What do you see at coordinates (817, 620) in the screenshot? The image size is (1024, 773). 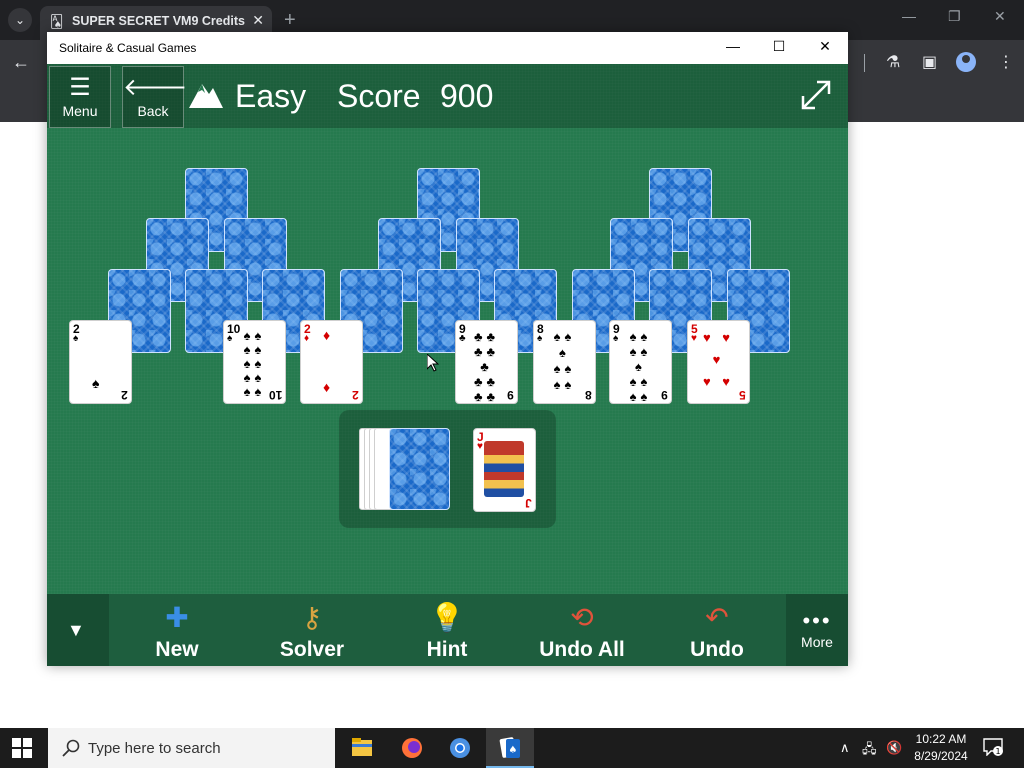 I see `more-dots-icon: •••` at bounding box center [817, 620].